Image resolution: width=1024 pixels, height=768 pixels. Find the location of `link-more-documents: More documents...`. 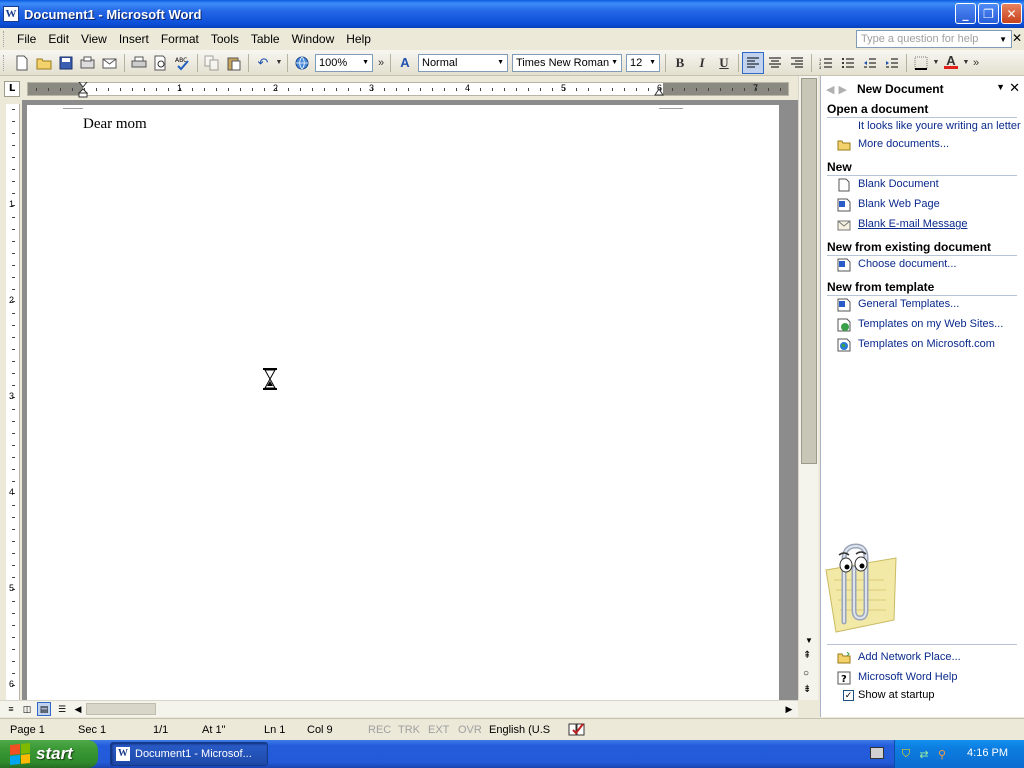

link-more-documents: More documents... is located at coordinates (903, 144).